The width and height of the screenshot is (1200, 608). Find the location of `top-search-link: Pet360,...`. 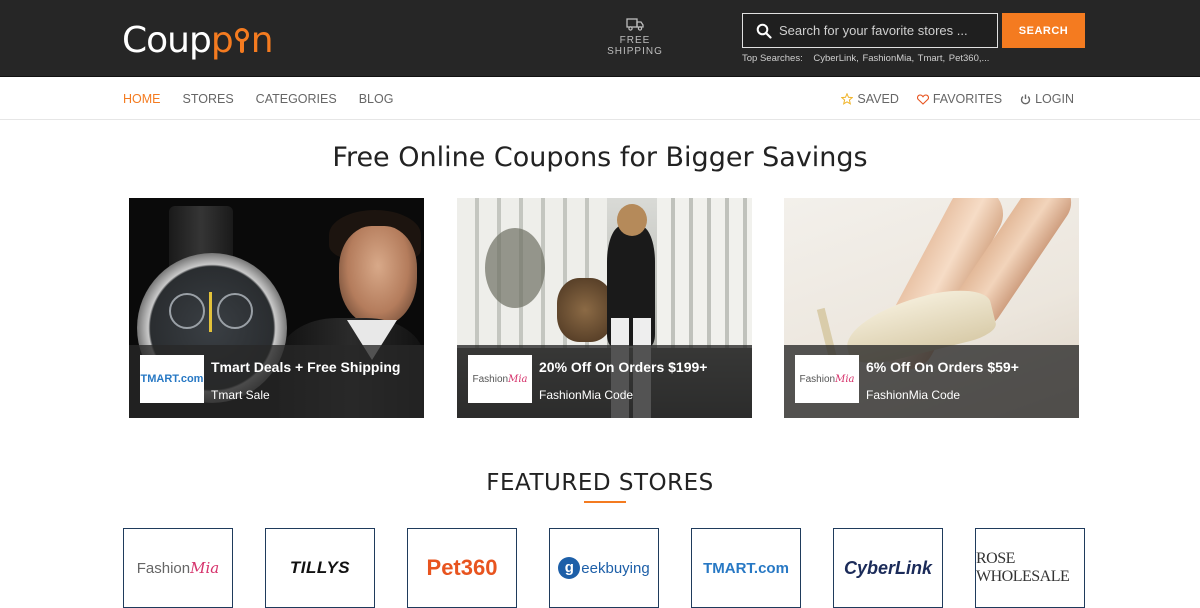

top-search-link: Pet360,... is located at coordinates (969, 58).